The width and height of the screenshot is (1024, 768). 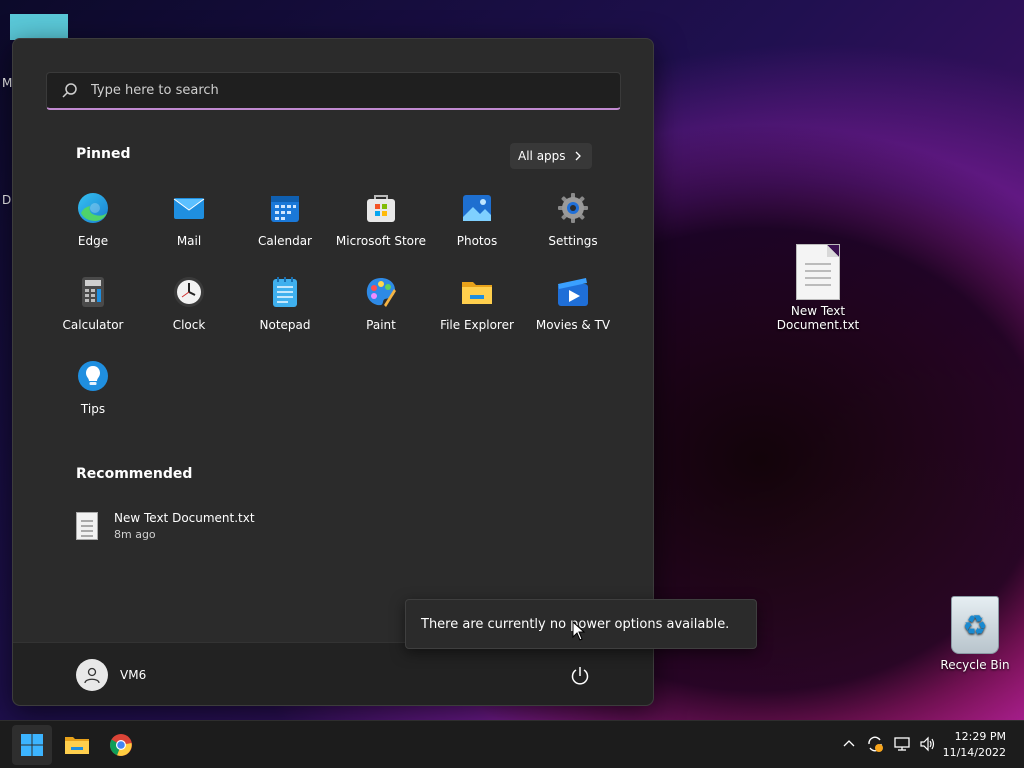 I want to click on mail-icon, so click(x=189, y=208).